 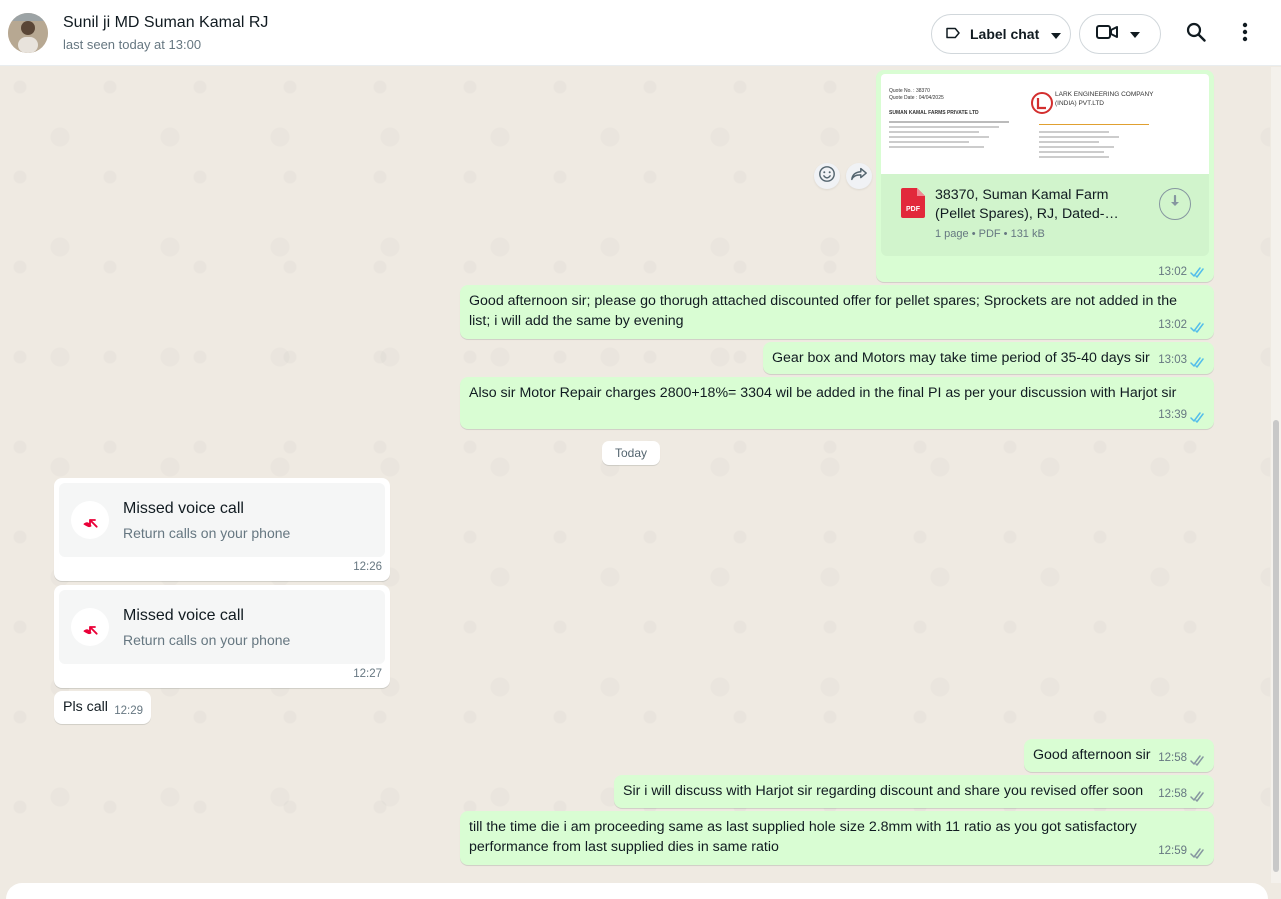 I want to click on forward-button, so click(x=859, y=176).